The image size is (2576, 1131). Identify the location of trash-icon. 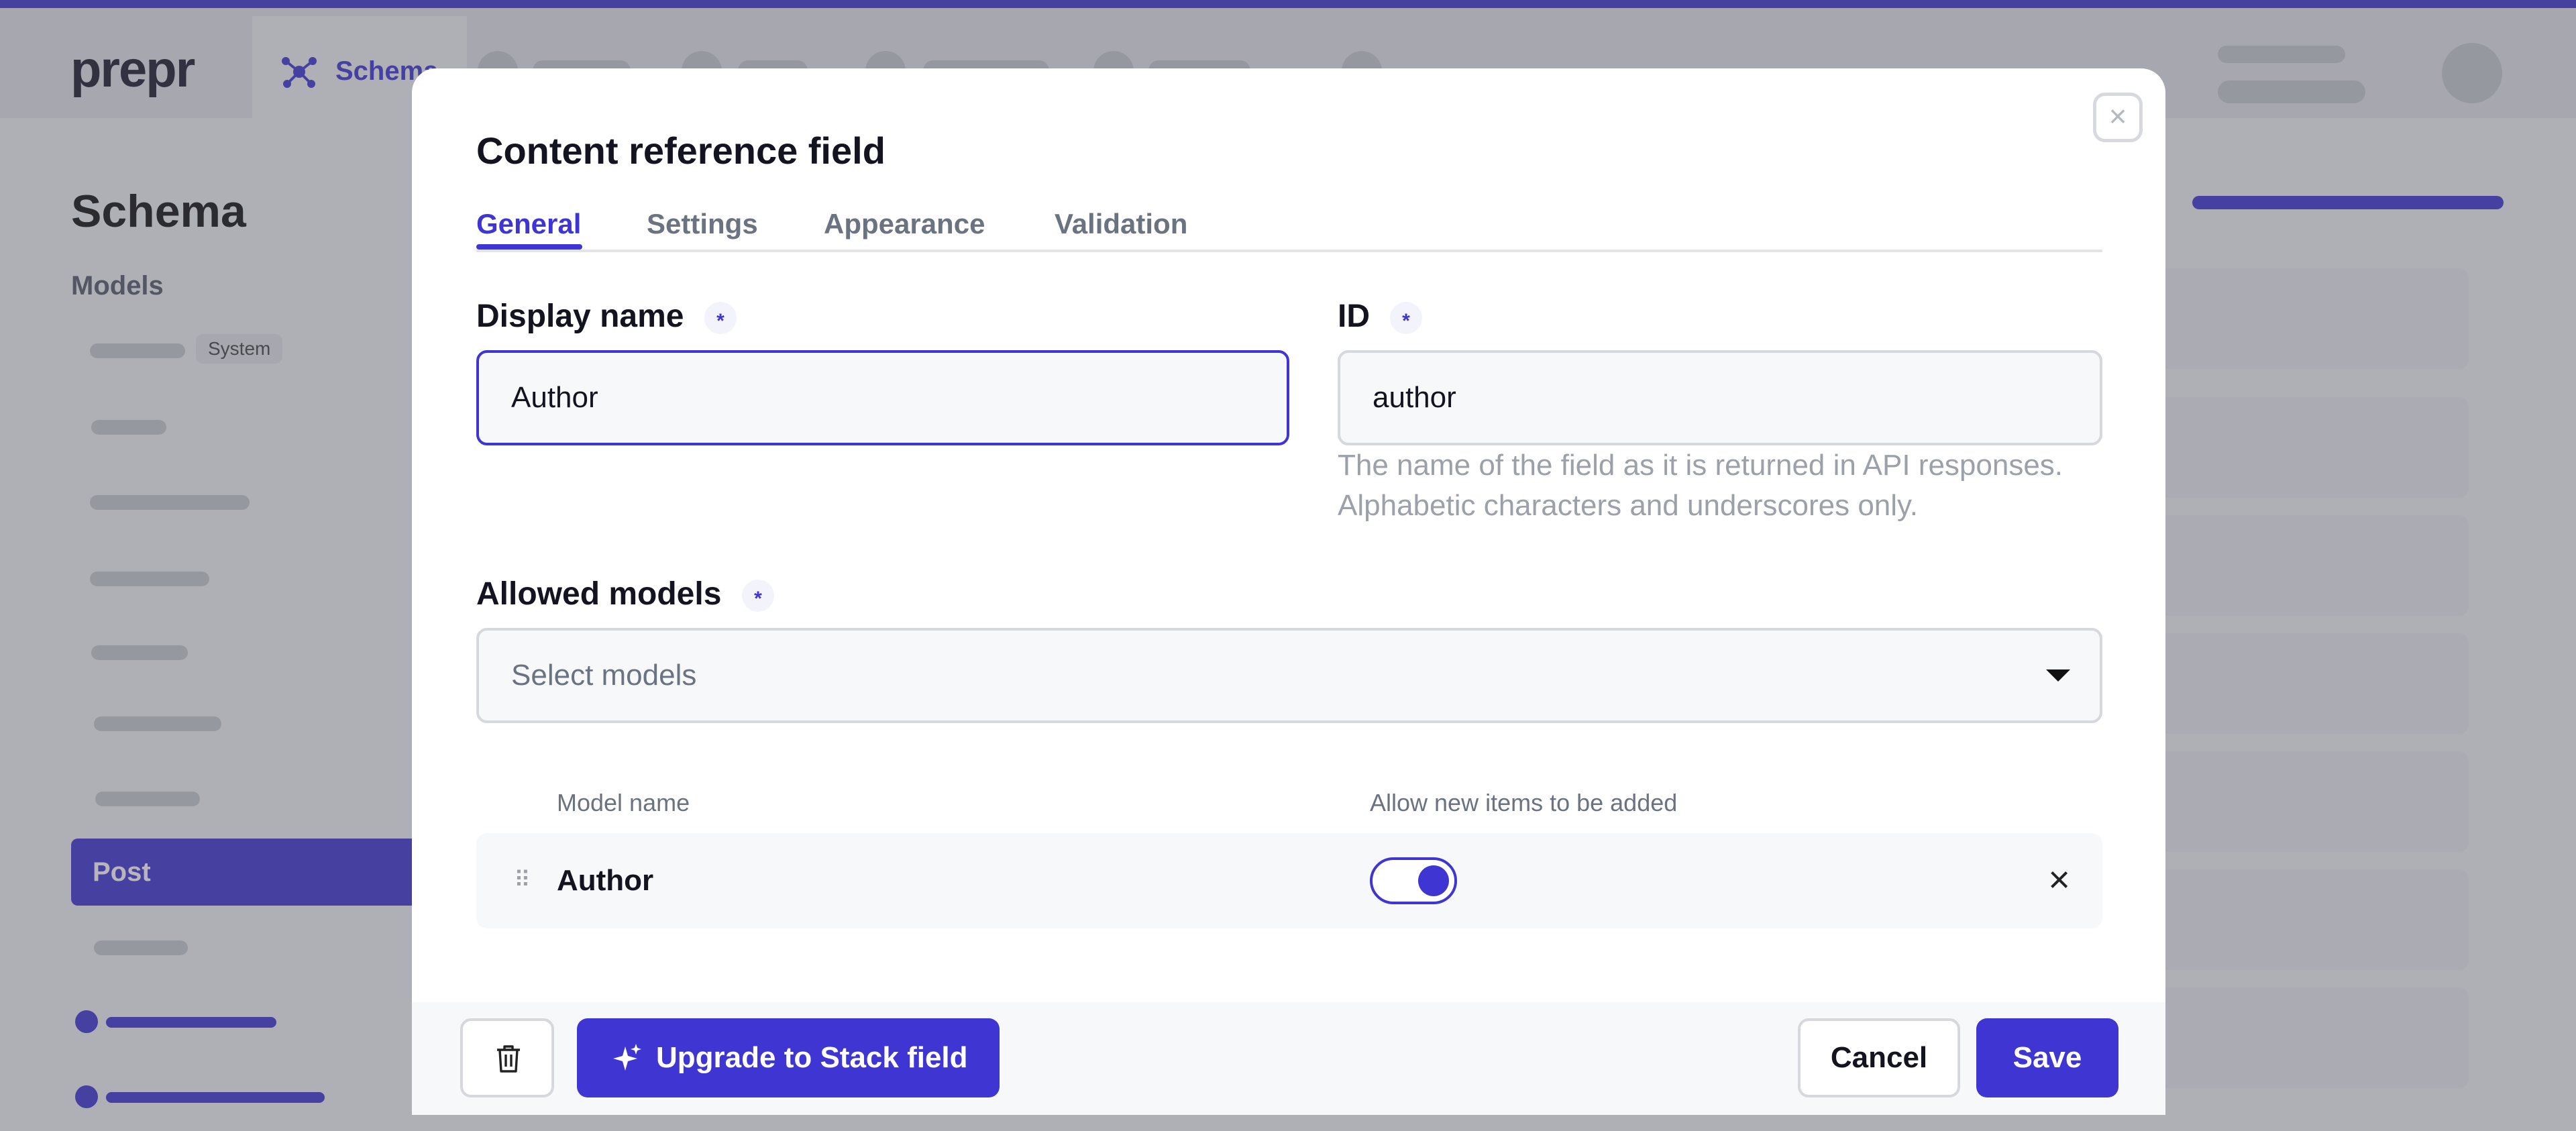
(508, 1059).